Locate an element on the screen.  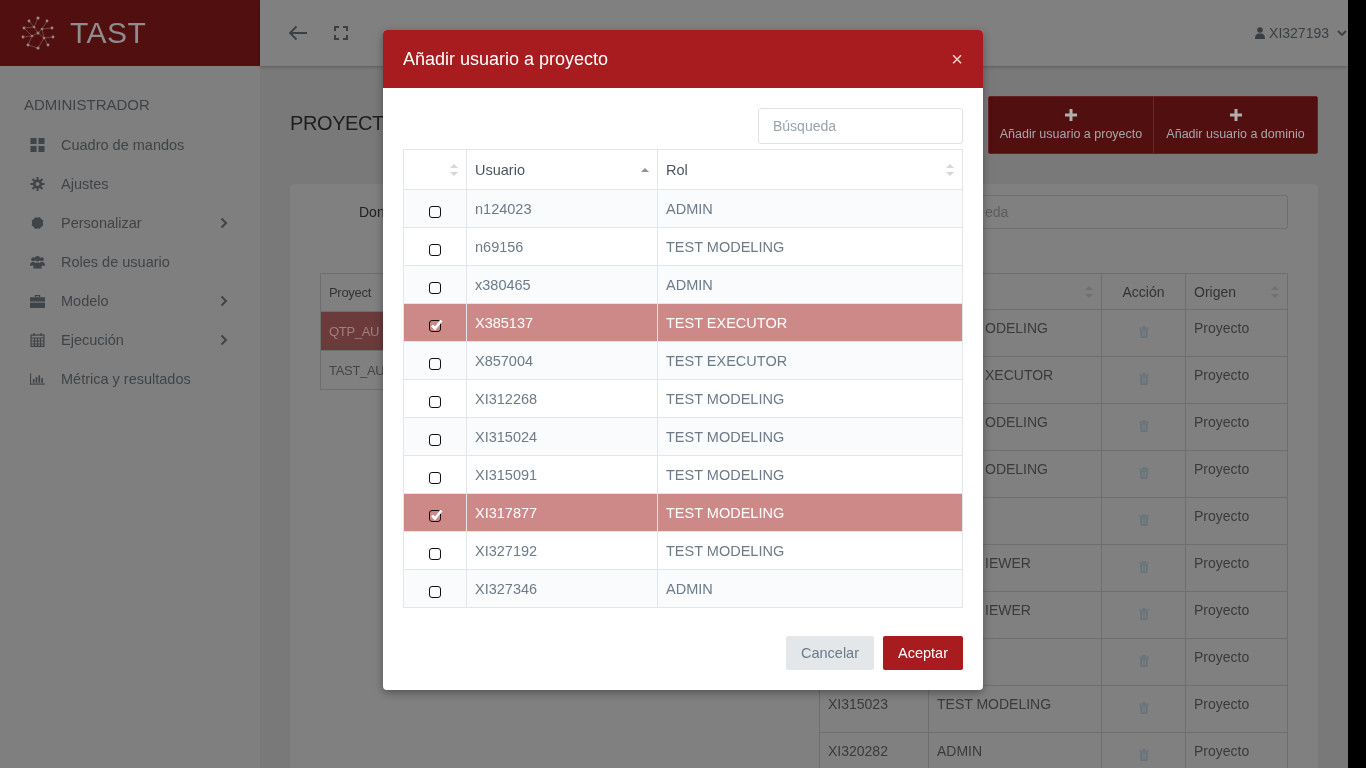
table-cell: XI315091 is located at coordinates (506, 474).